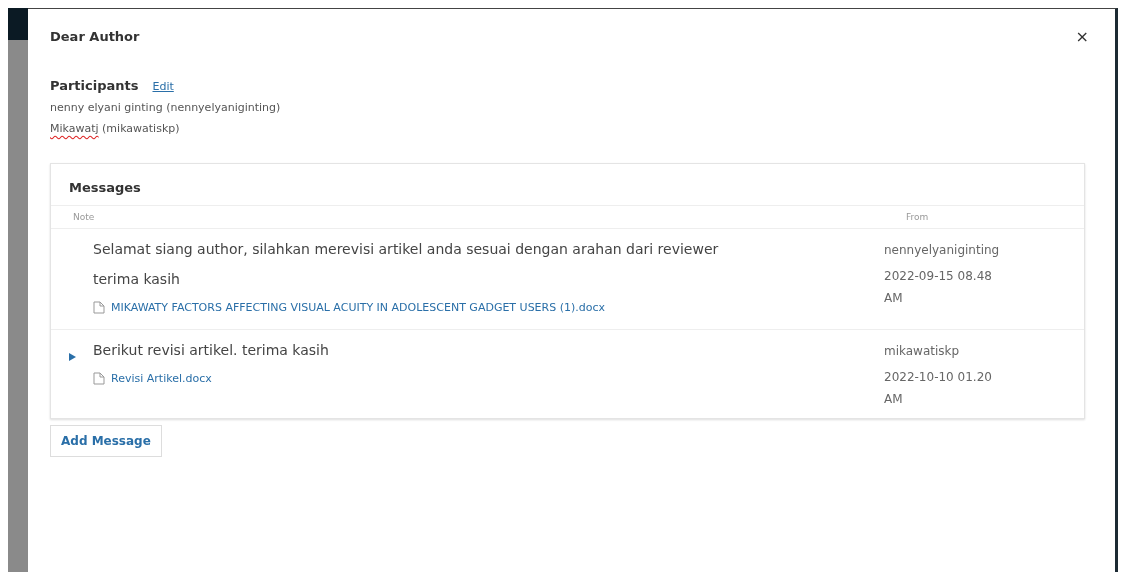  Describe the element at coordinates (72, 357) in the screenshot. I see `unread-marker-icon` at that location.